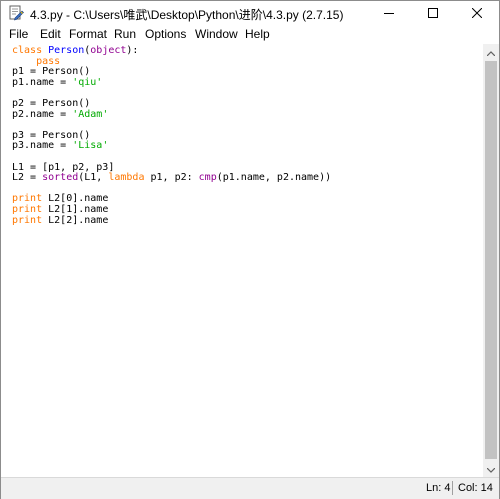 The height and width of the screenshot is (499, 500). What do you see at coordinates (30, 50) in the screenshot?
I see `code-token: class` at bounding box center [30, 50].